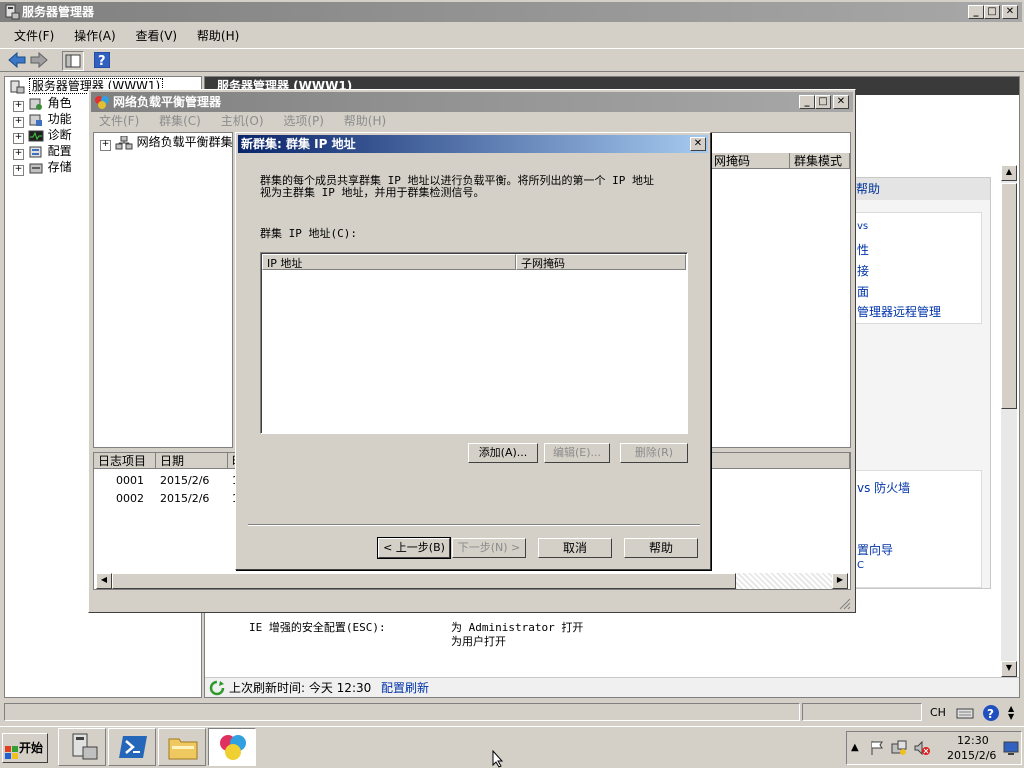 The image size is (1024, 771). I want to click on configuration-icon, so click(36, 152).